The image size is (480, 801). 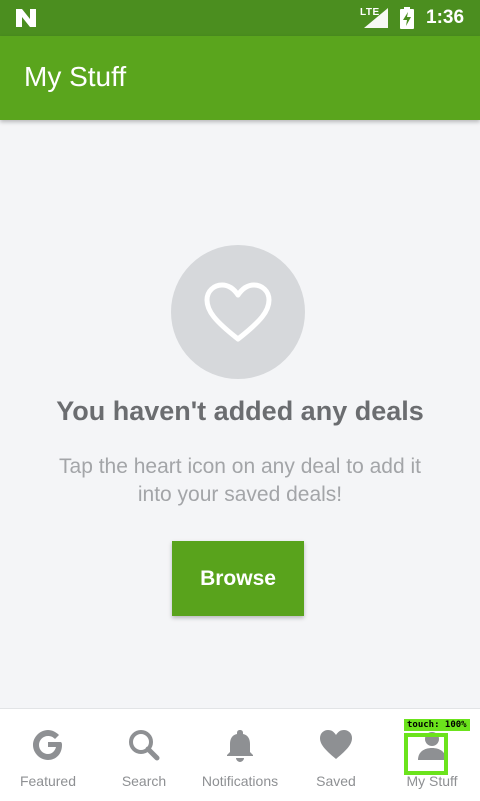 I want to click on touch-indicator-label: touch: 100%, so click(x=437, y=725).